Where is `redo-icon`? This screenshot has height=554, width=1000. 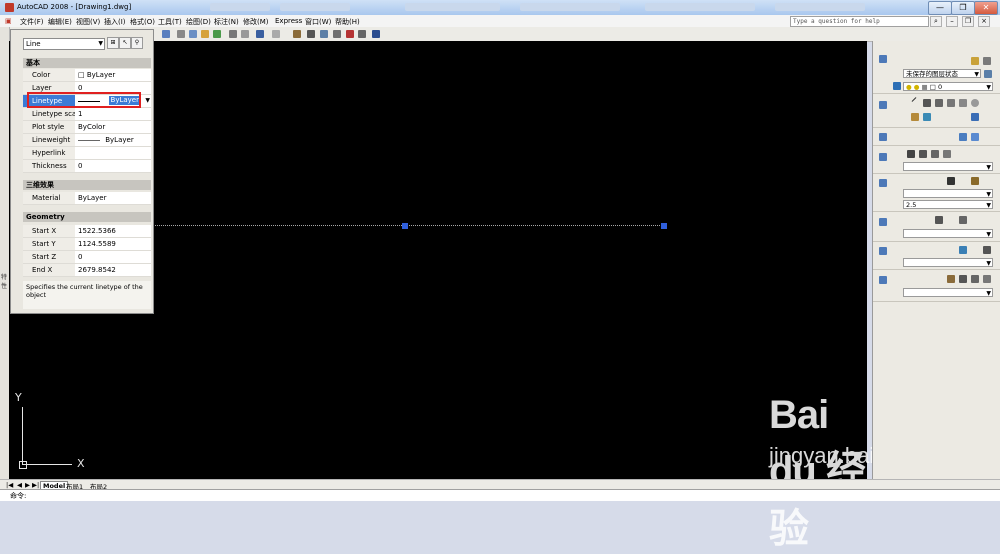
redo-icon is located at coordinates (276, 34).